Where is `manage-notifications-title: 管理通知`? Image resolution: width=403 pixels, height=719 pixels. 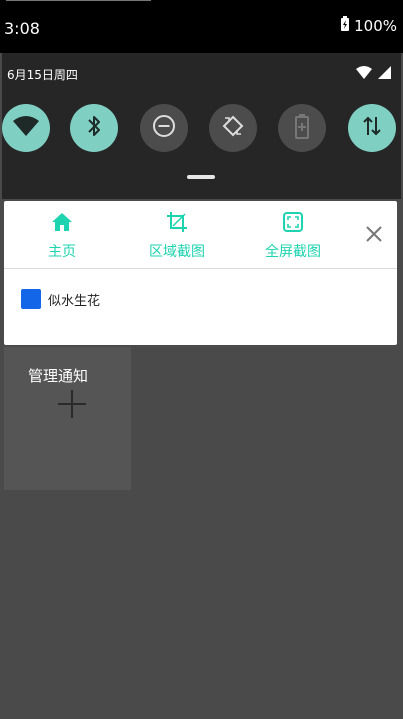
manage-notifications-title: 管理通知 is located at coordinates (58, 376).